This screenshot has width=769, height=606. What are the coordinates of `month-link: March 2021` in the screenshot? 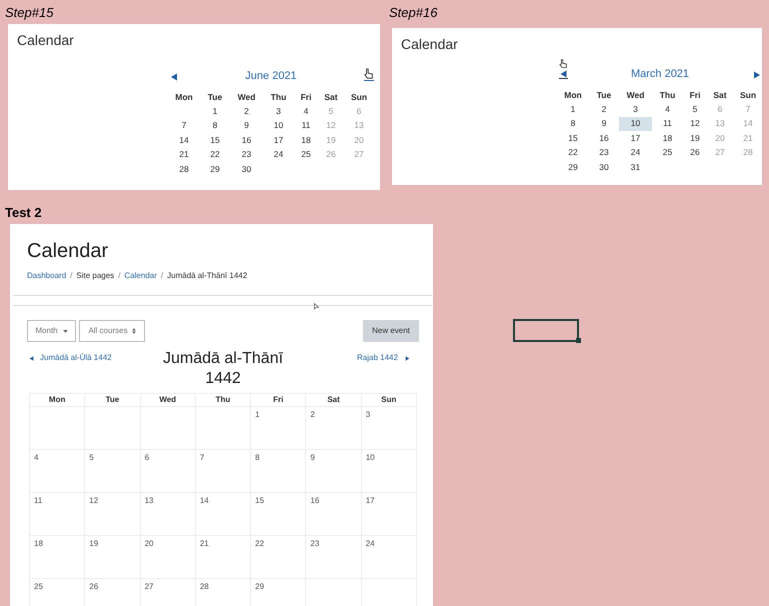 It's located at (660, 74).